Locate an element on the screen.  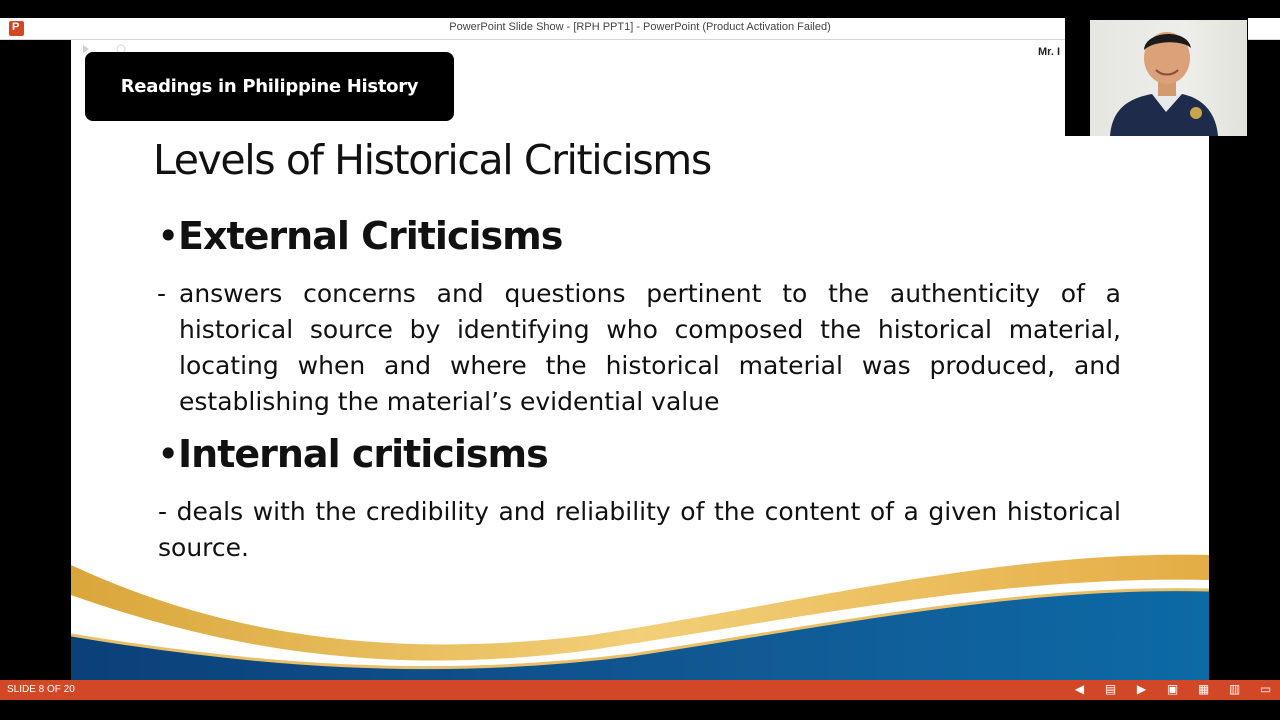
bullet-heading-external: •External Criticisms is located at coordinates (360, 236).